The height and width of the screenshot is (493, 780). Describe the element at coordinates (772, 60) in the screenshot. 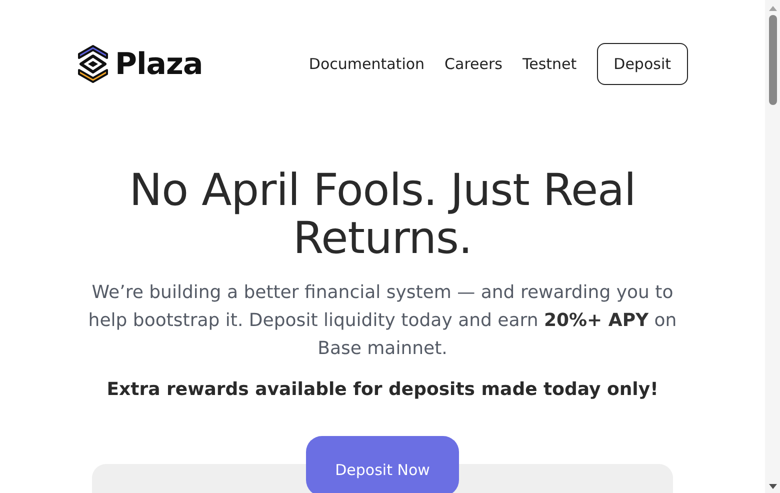

I see `scrollbar-thumb` at that location.